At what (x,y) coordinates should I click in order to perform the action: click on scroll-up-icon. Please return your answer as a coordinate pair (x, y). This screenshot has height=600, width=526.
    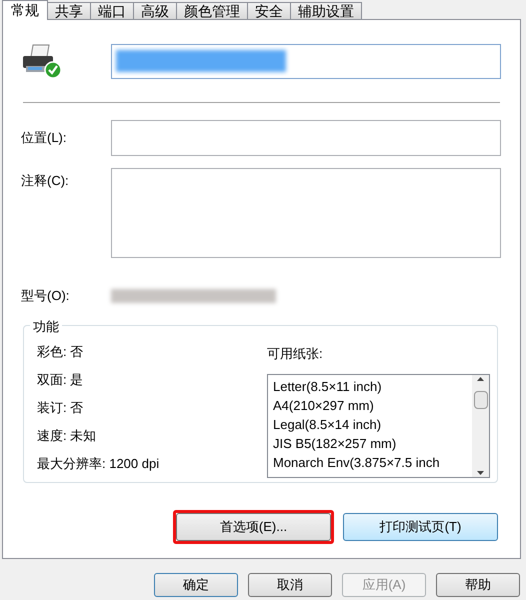
    Looking at the image, I should click on (480, 378).